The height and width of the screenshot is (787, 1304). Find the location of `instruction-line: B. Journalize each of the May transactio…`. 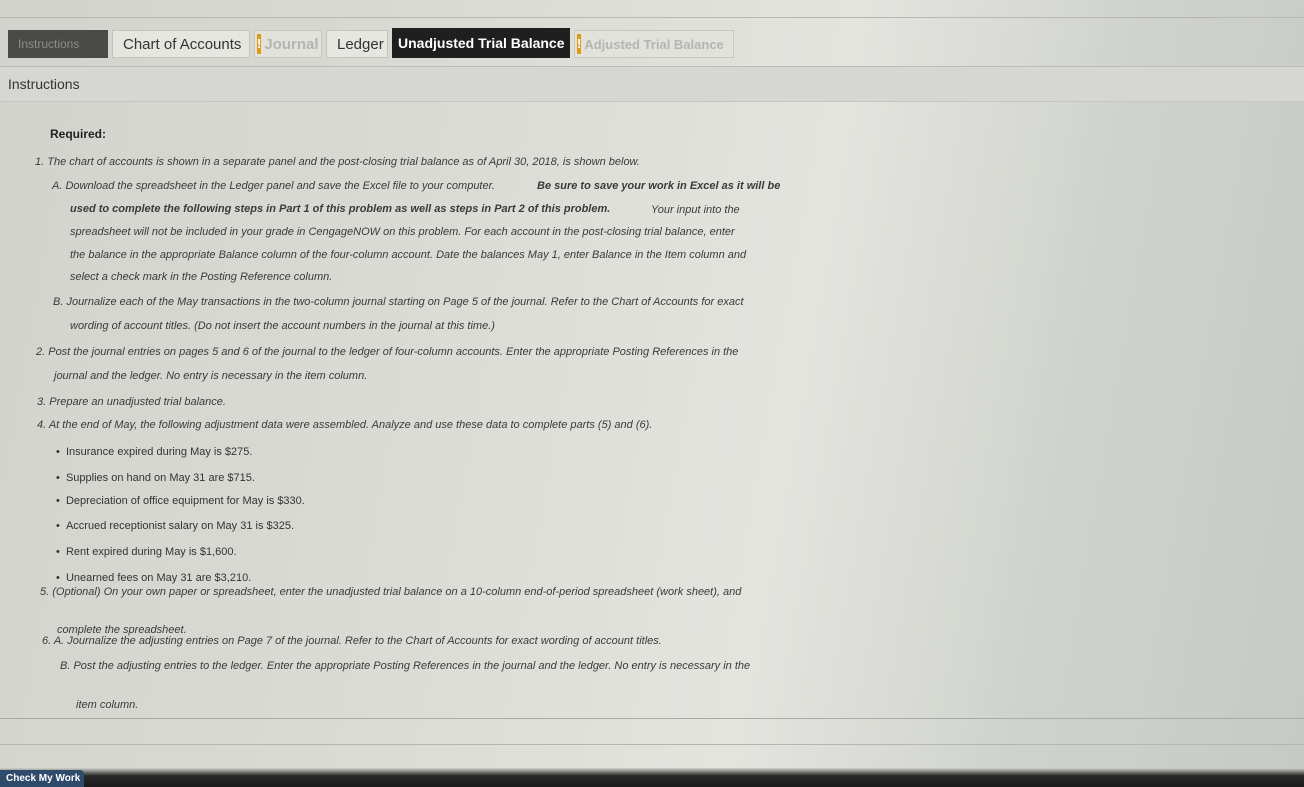

instruction-line: B. Journalize each of the May transactio… is located at coordinates (398, 302).